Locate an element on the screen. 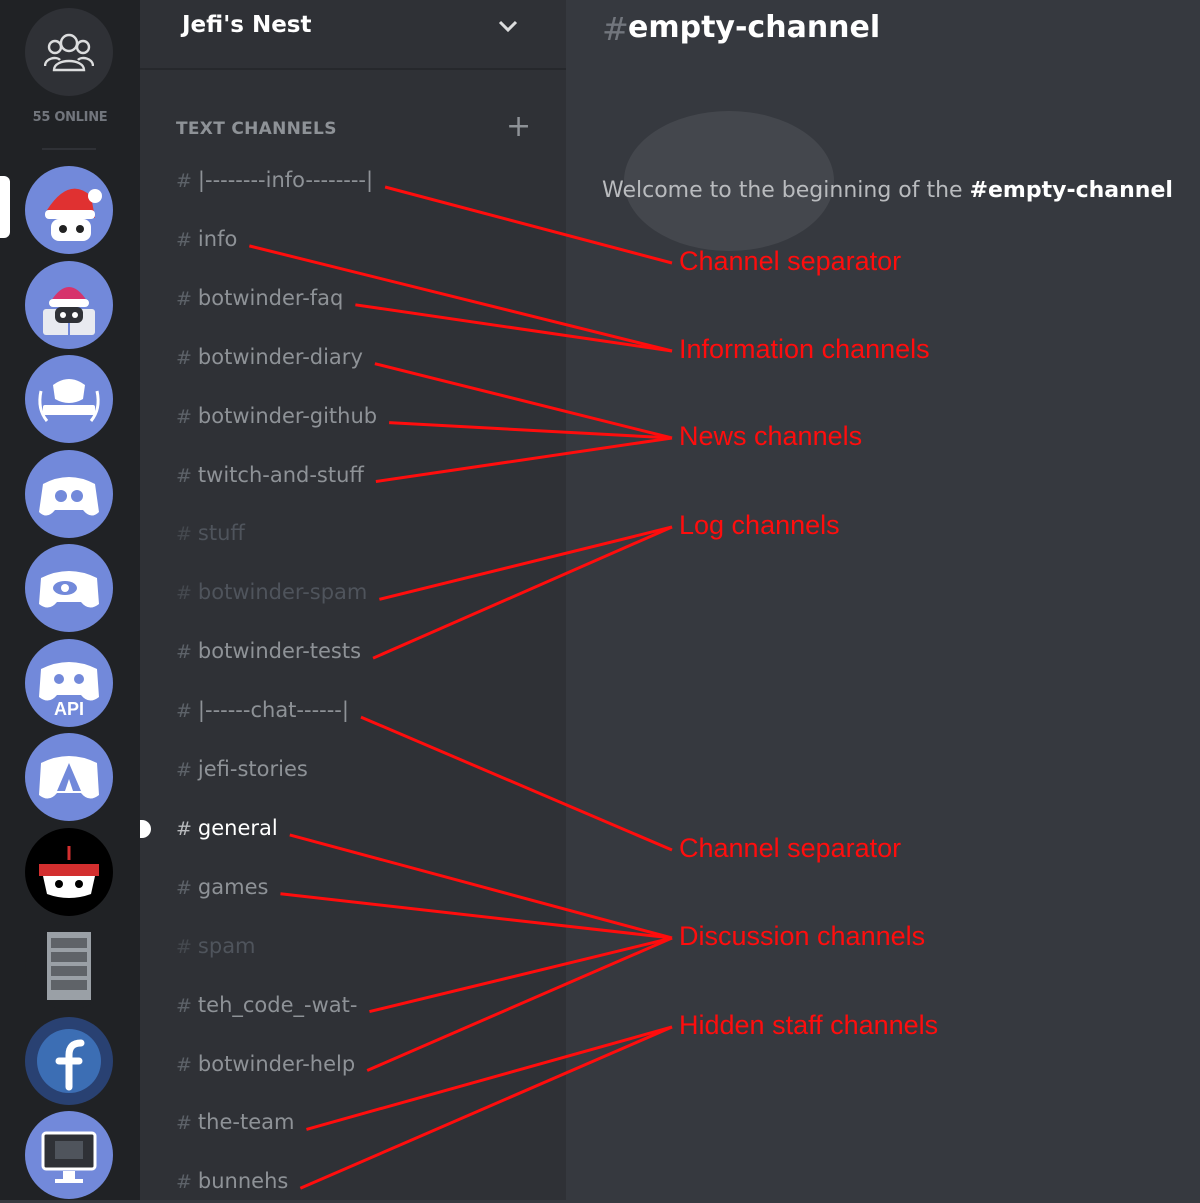 The height and width of the screenshot is (1203, 1200). channel-item: # twitch-and-stuff is located at coordinates (270, 480).